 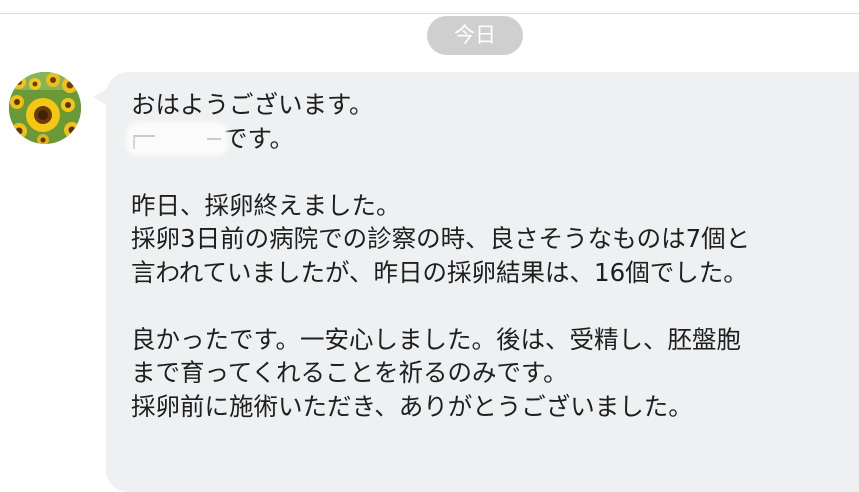 I want to click on message-line-1: おはようございます。, so click(x=252, y=104).